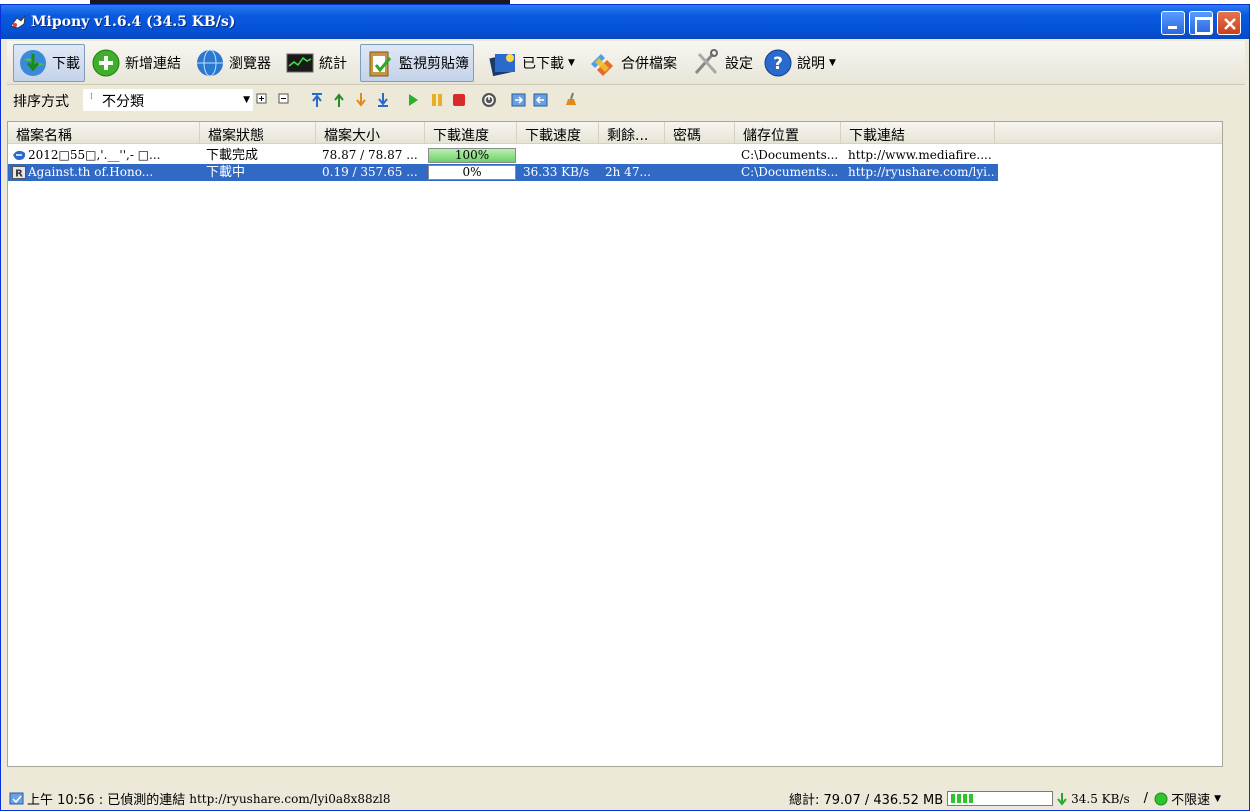 Image resolution: width=1258 pixels, height=811 pixels. I want to click on total-size: 總計: 79.07 / 436.52 MB, so click(866, 800).